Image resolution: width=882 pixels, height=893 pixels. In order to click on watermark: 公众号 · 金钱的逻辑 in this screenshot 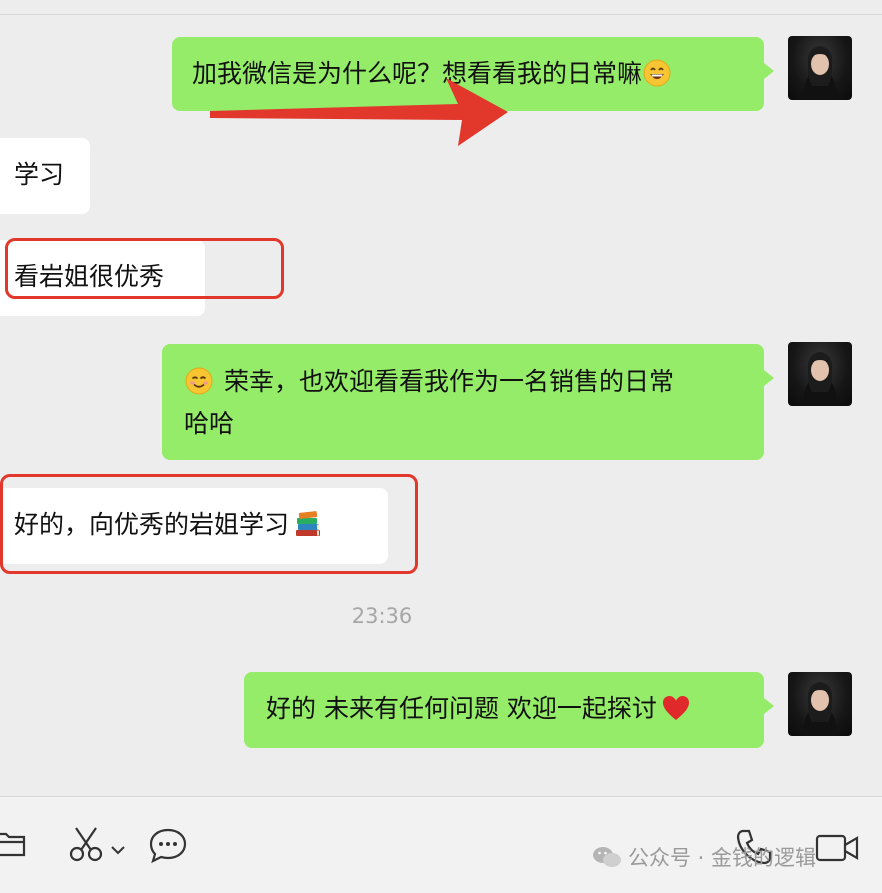, I will do `click(704, 857)`.